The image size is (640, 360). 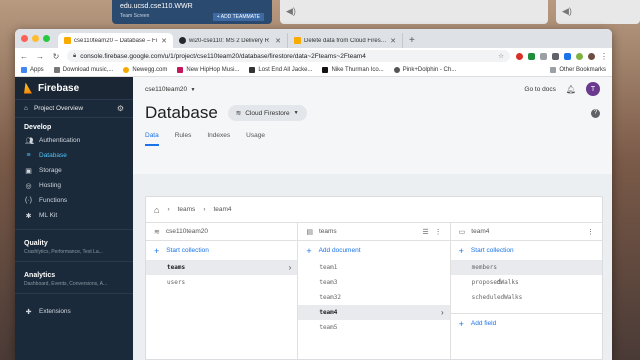 What do you see at coordinates (222, 267) in the screenshot?
I see `list-item: teams ›` at bounding box center [222, 267].